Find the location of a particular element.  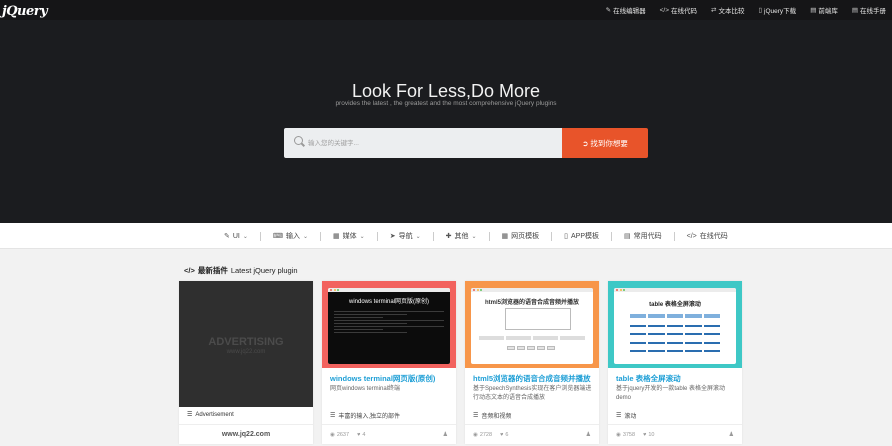

keyboard-icon: ⌨ is located at coordinates (278, 236).